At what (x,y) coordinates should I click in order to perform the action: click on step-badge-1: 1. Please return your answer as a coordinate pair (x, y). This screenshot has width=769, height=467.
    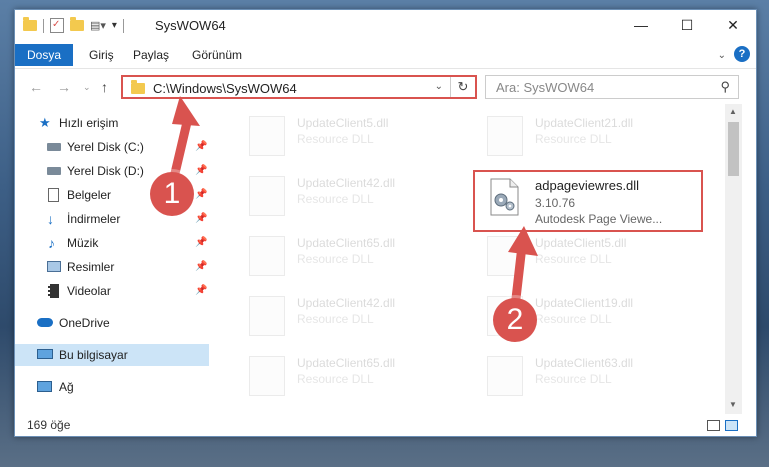
    Looking at the image, I should click on (172, 194).